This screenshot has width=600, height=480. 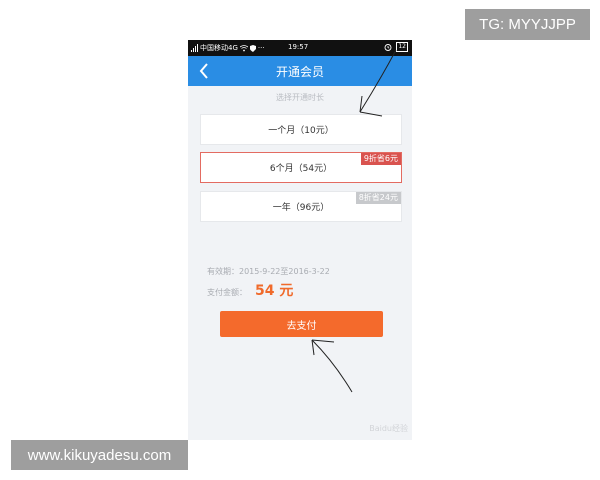 What do you see at coordinates (219, 48) in the screenshot?
I see `carrier-label: 中国移动4G` at bounding box center [219, 48].